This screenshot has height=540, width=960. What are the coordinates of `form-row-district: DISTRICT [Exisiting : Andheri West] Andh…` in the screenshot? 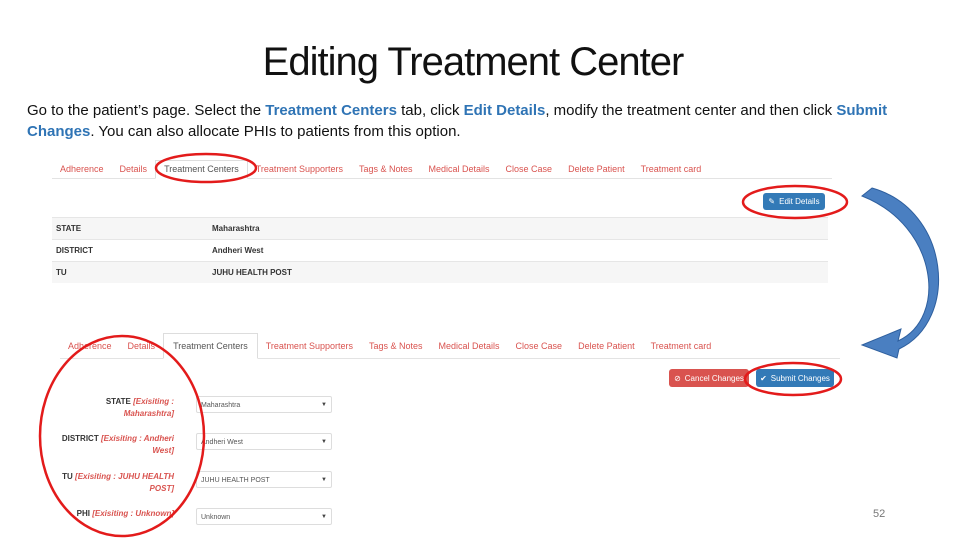 It's located at (200, 448).